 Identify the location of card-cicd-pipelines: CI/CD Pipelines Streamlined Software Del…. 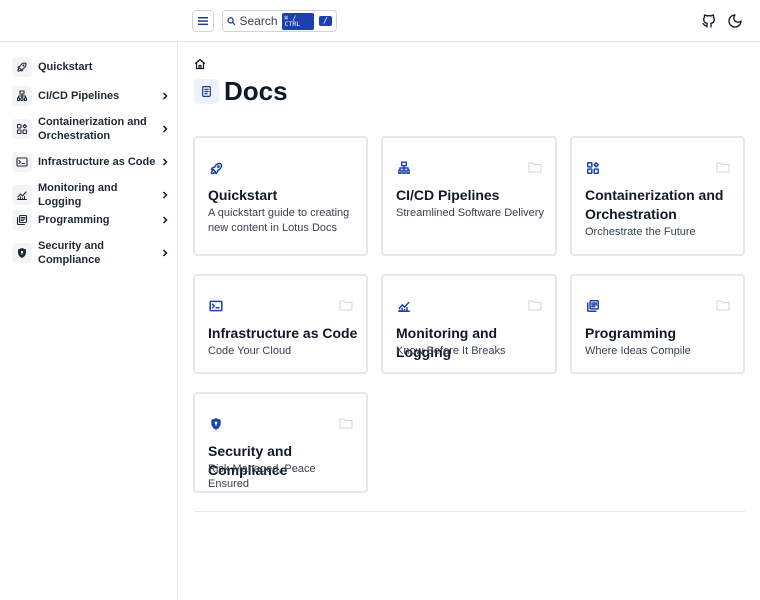
(469, 196).